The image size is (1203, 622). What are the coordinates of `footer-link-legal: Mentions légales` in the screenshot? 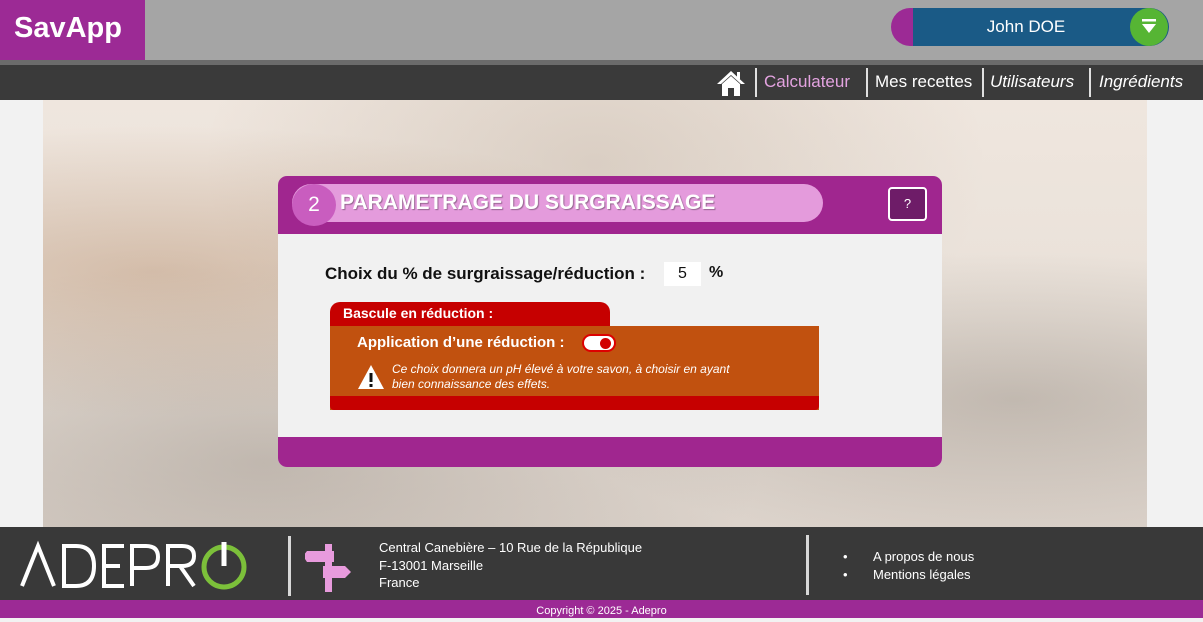 It's located at (908, 575).